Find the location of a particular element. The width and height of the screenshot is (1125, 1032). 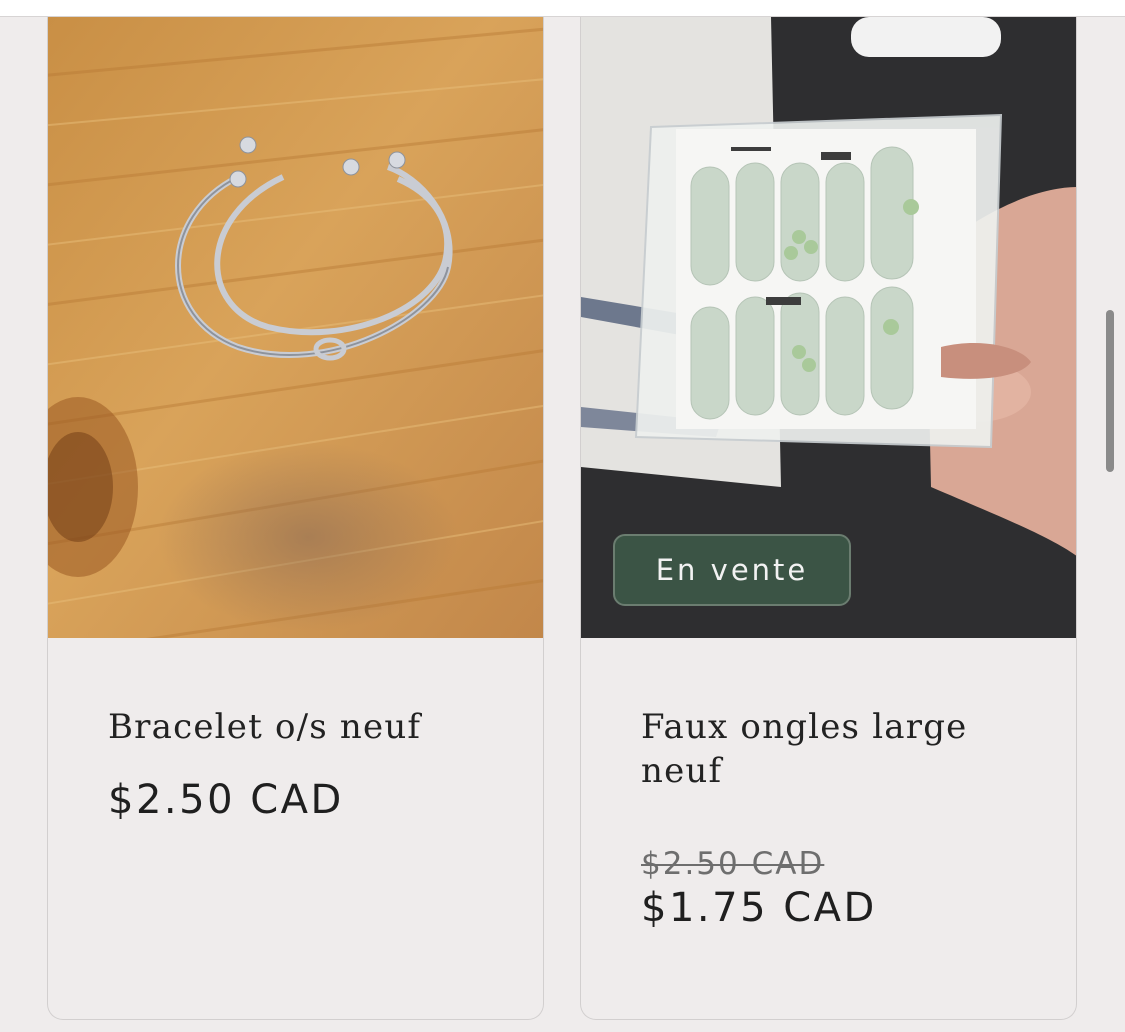

product-title: Faux ongles large neuf is located at coordinates (831, 749).